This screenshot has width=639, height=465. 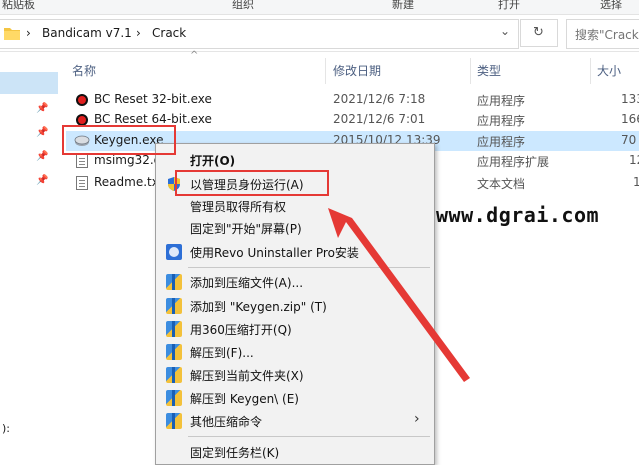 I want to click on watermark-text: www.dgrai.com, so click(x=518, y=215).